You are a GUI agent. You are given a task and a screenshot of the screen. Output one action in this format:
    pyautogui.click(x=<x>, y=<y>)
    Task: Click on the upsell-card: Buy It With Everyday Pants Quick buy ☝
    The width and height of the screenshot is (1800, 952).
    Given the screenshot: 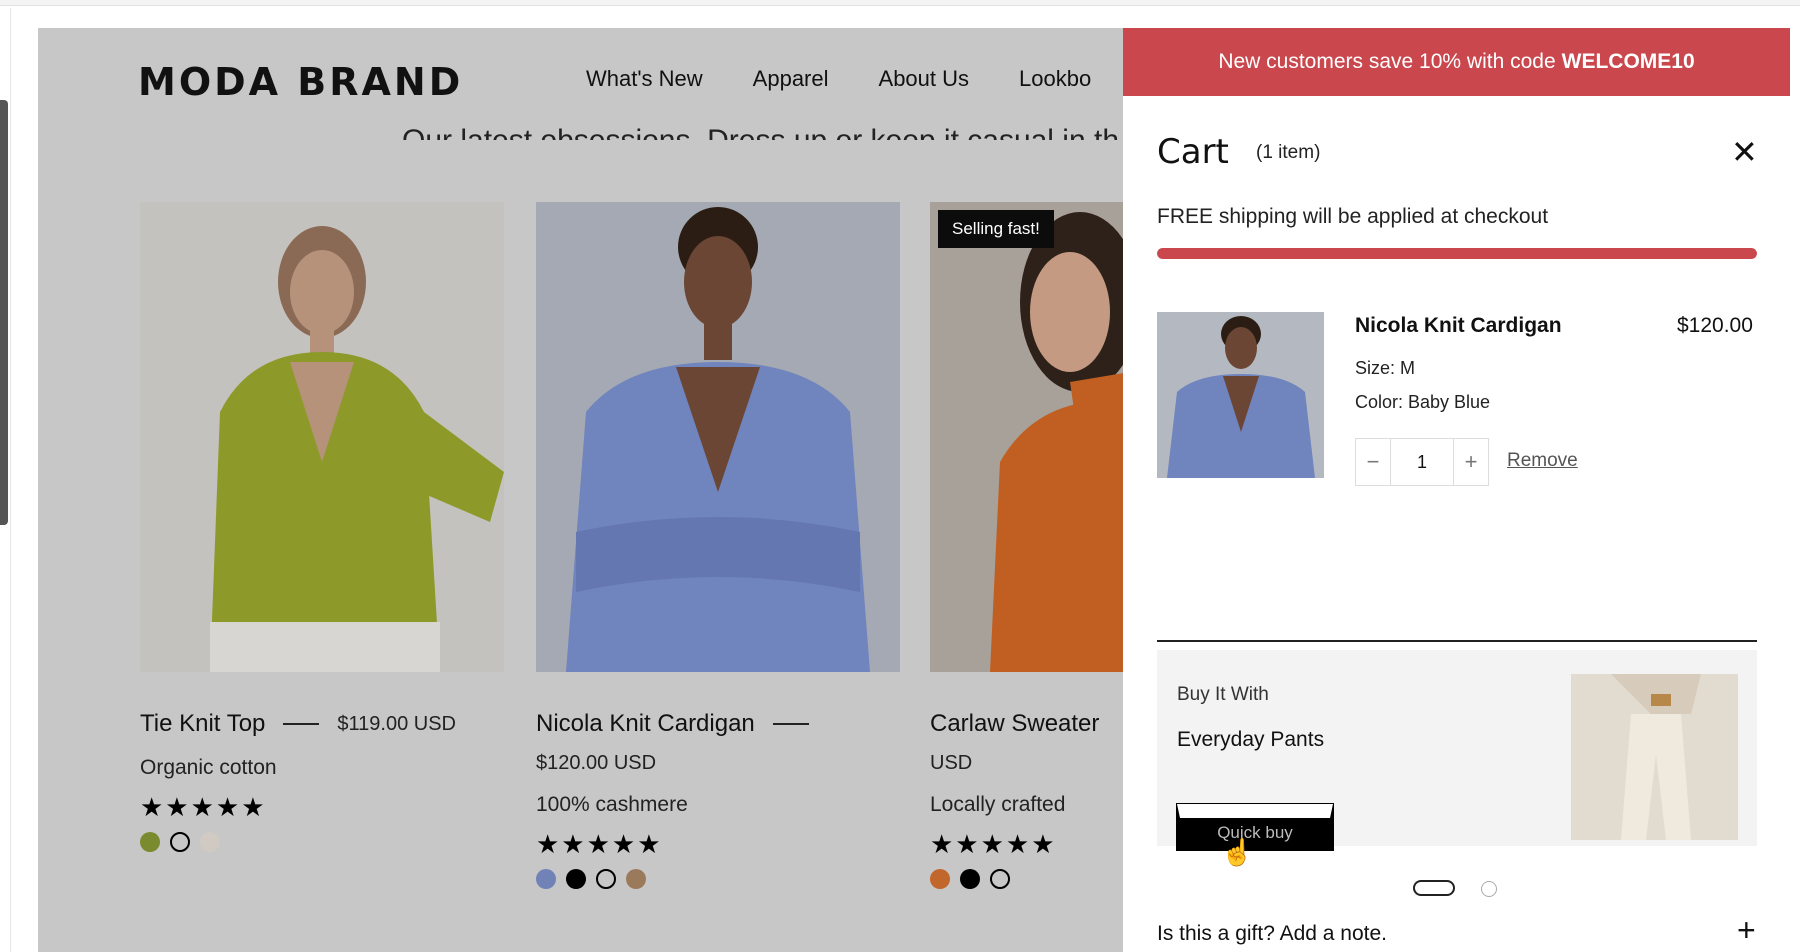 What is the action you would take?
    pyautogui.click(x=1457, y=758)
    